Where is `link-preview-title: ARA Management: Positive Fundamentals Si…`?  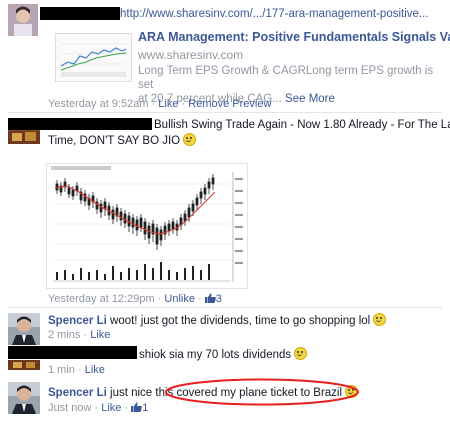
link-preview-title: ARA Management: Positive Fundamentals Si… is located at coordinates (294, 37).